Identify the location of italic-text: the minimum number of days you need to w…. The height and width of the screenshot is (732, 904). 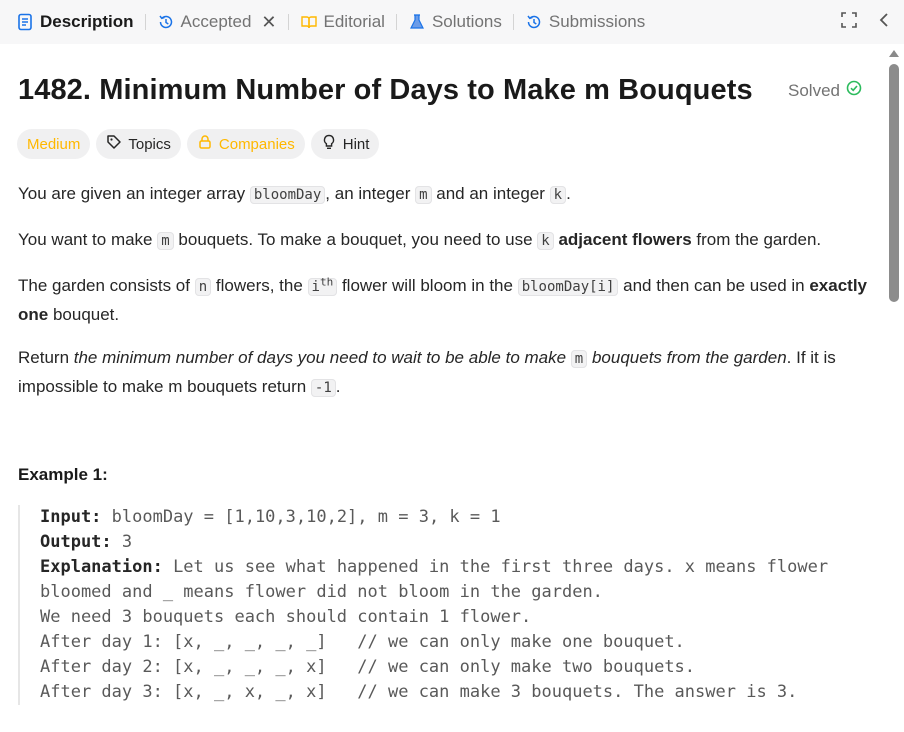
(322, 357).